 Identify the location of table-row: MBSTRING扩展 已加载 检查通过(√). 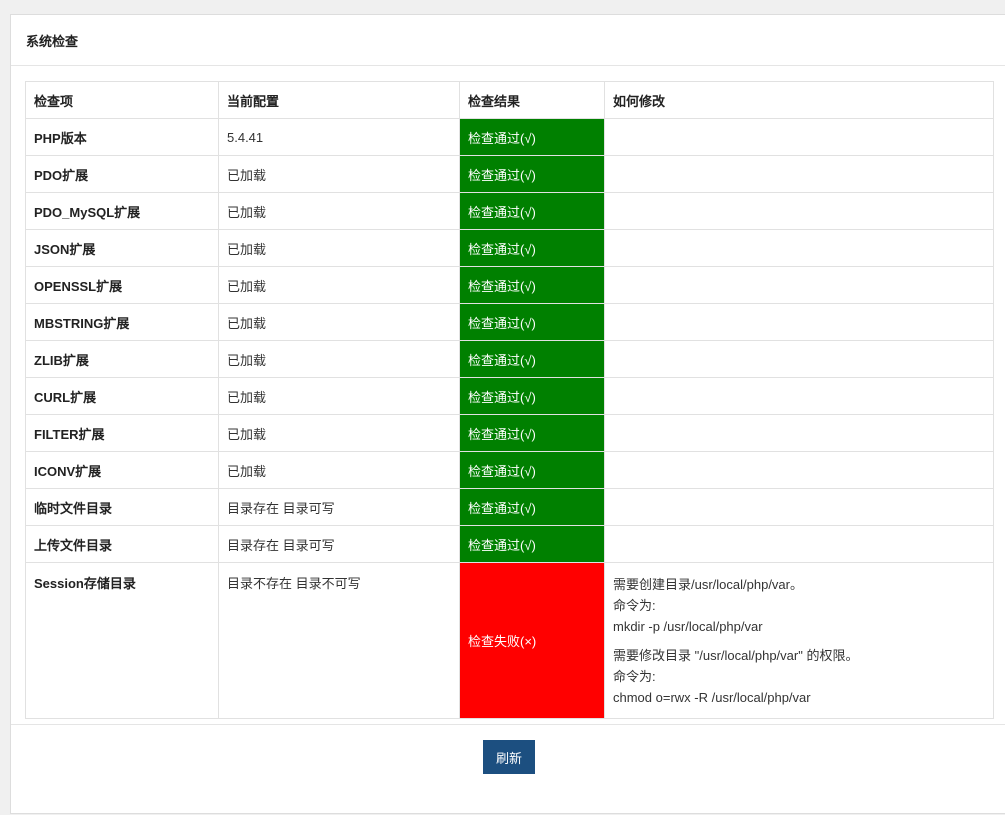
(509, 322).